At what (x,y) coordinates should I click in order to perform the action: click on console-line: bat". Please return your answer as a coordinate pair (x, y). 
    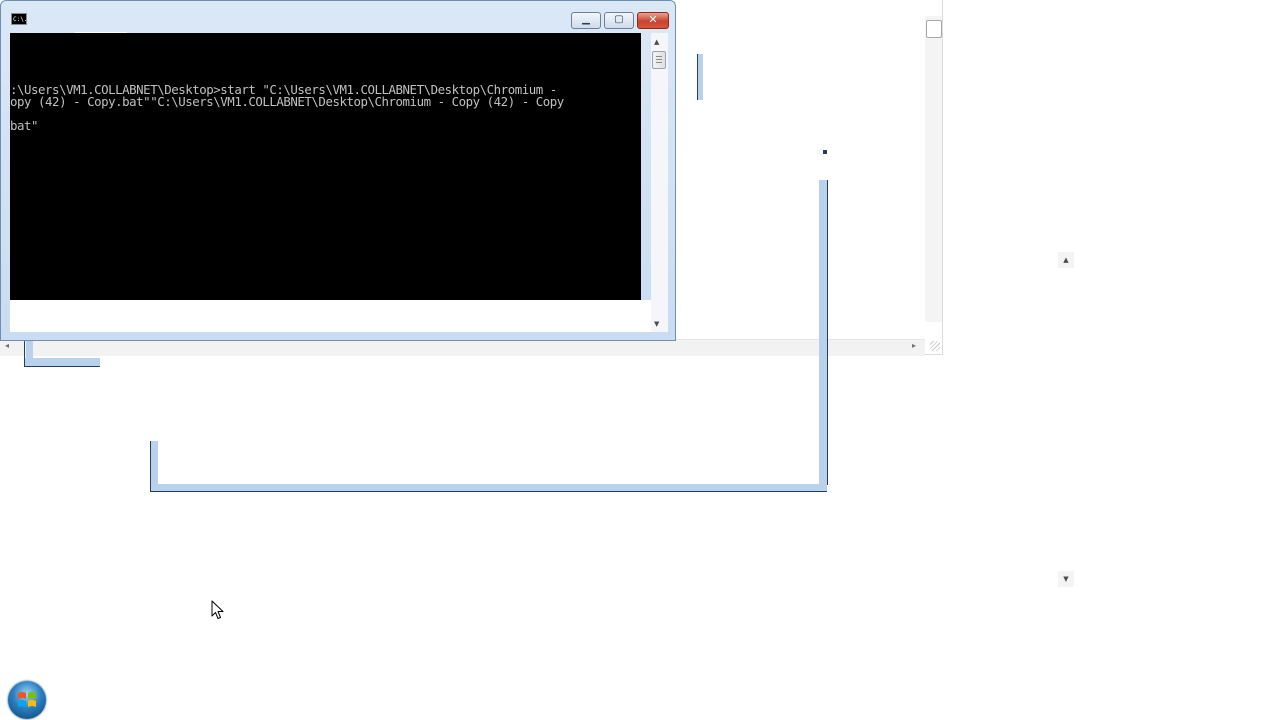
    Looking at the image, I should click on (24, 125).